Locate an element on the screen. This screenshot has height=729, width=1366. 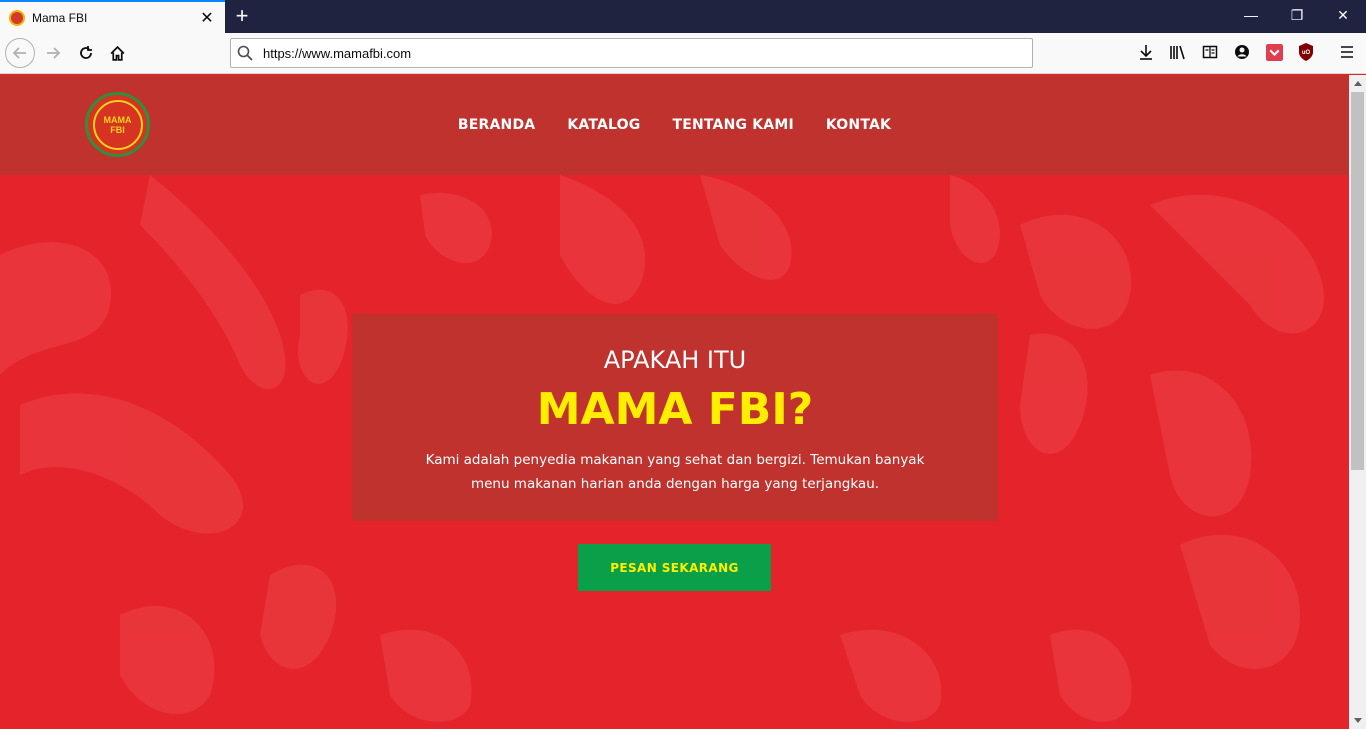
tab-close-button: ✕ is located at coordinates (207, 18).